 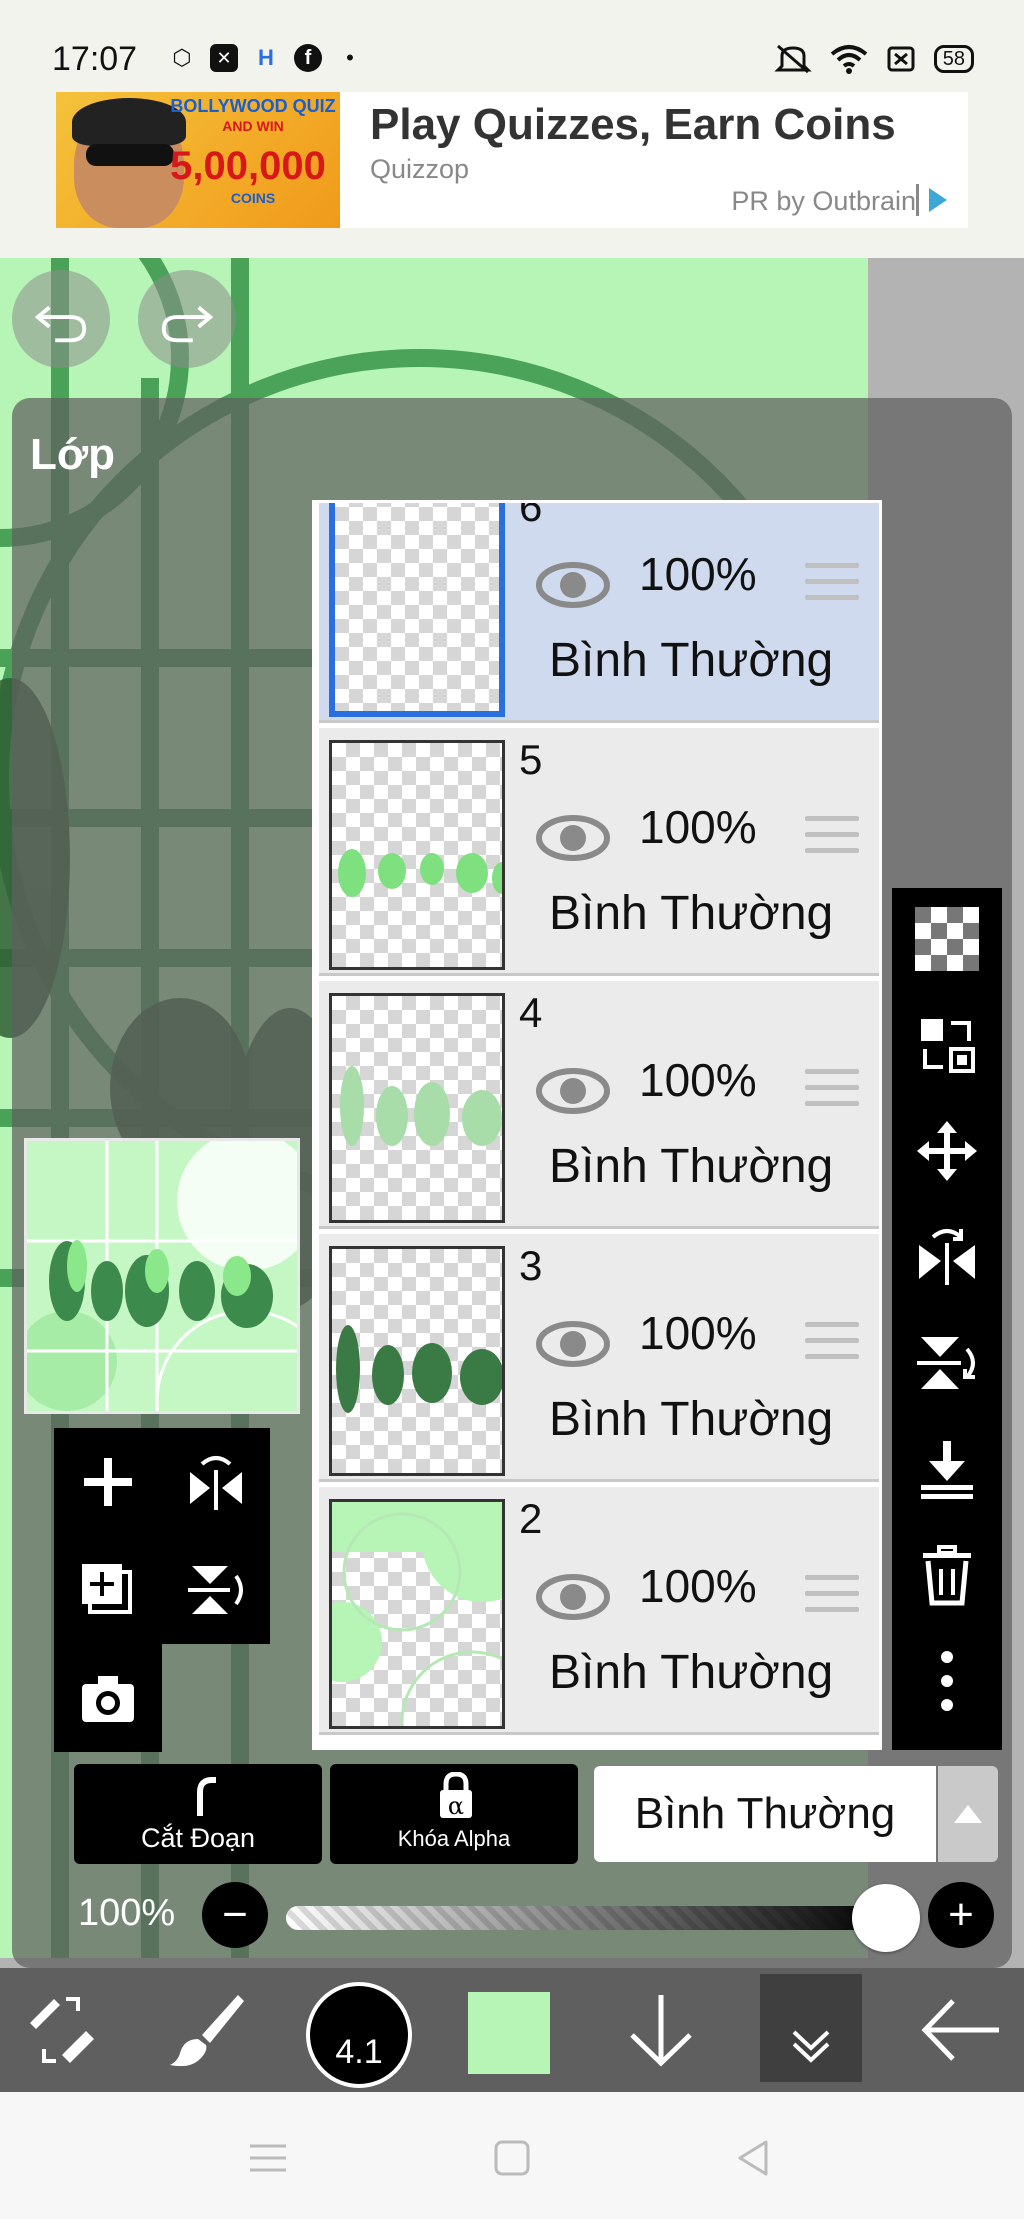 I want to click on layer-row-2: 2 100% Bình Thường, so click(x=599, y=1611).